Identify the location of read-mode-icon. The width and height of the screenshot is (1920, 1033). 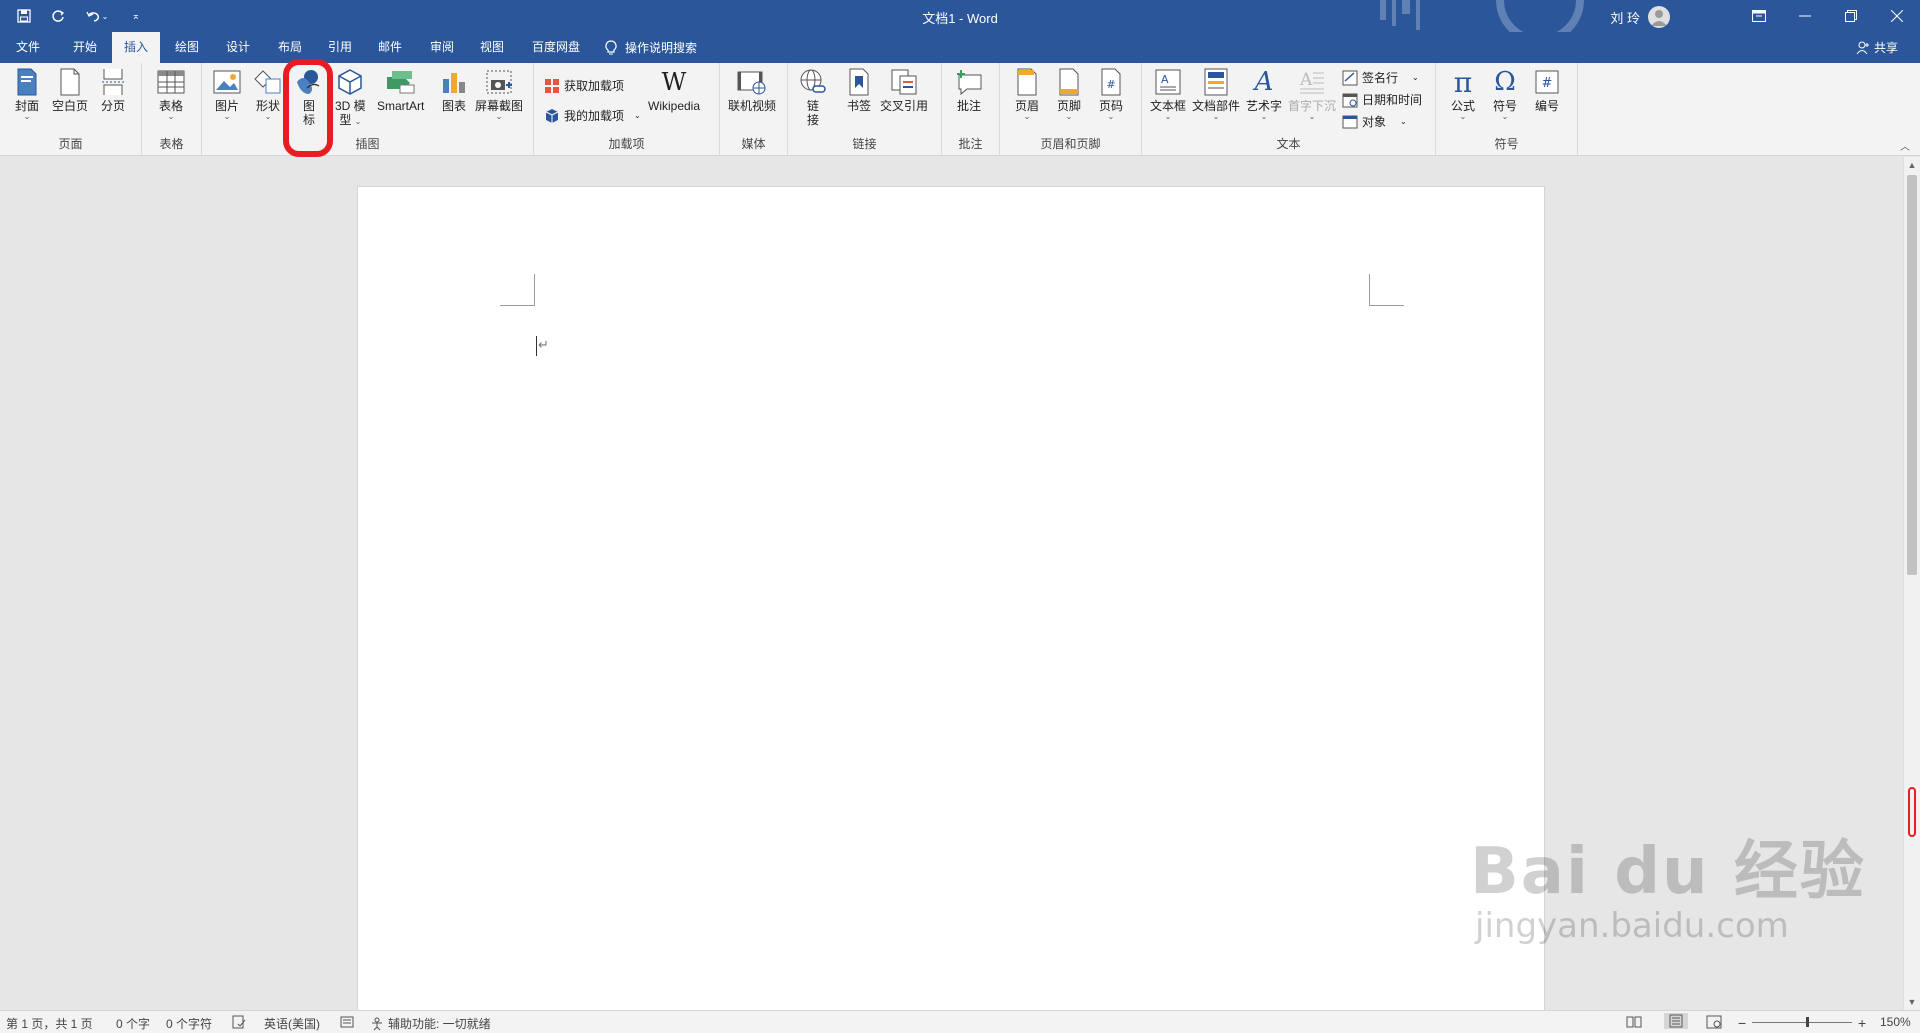
(1634, 1022).